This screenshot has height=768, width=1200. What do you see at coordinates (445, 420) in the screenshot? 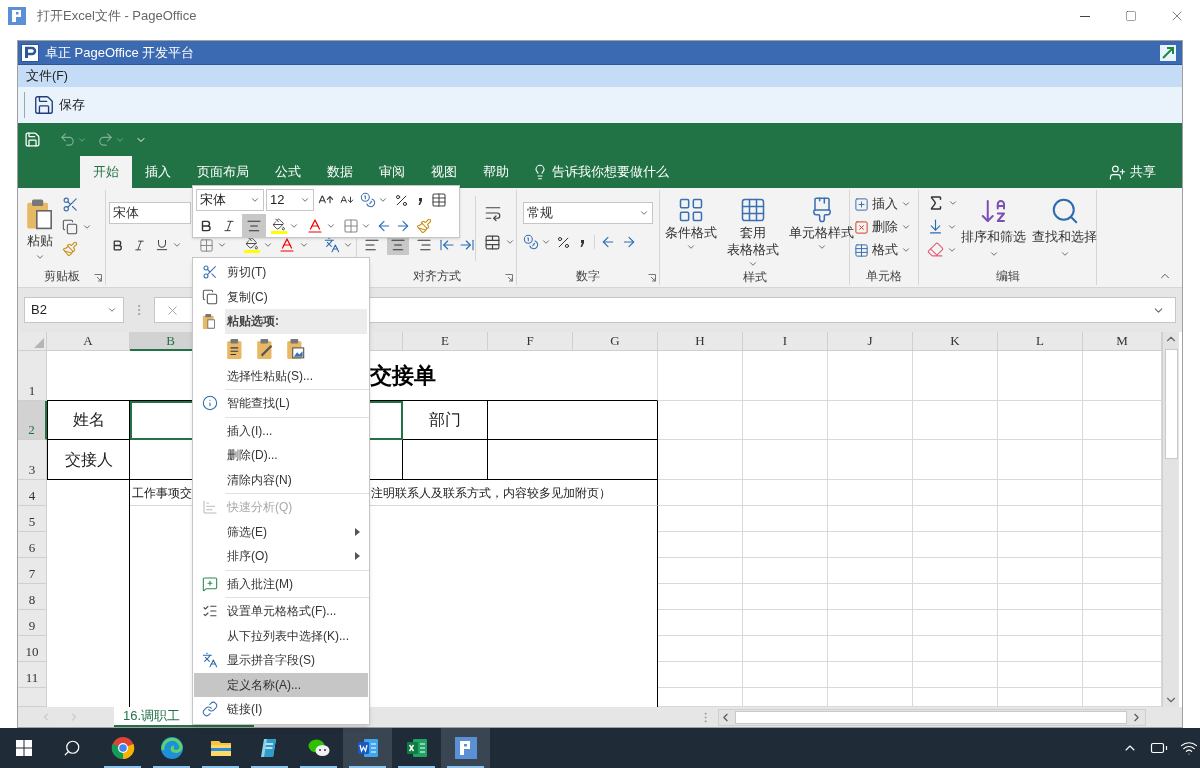
I see `table-cell: 部门` at bounding box center [445, 420].